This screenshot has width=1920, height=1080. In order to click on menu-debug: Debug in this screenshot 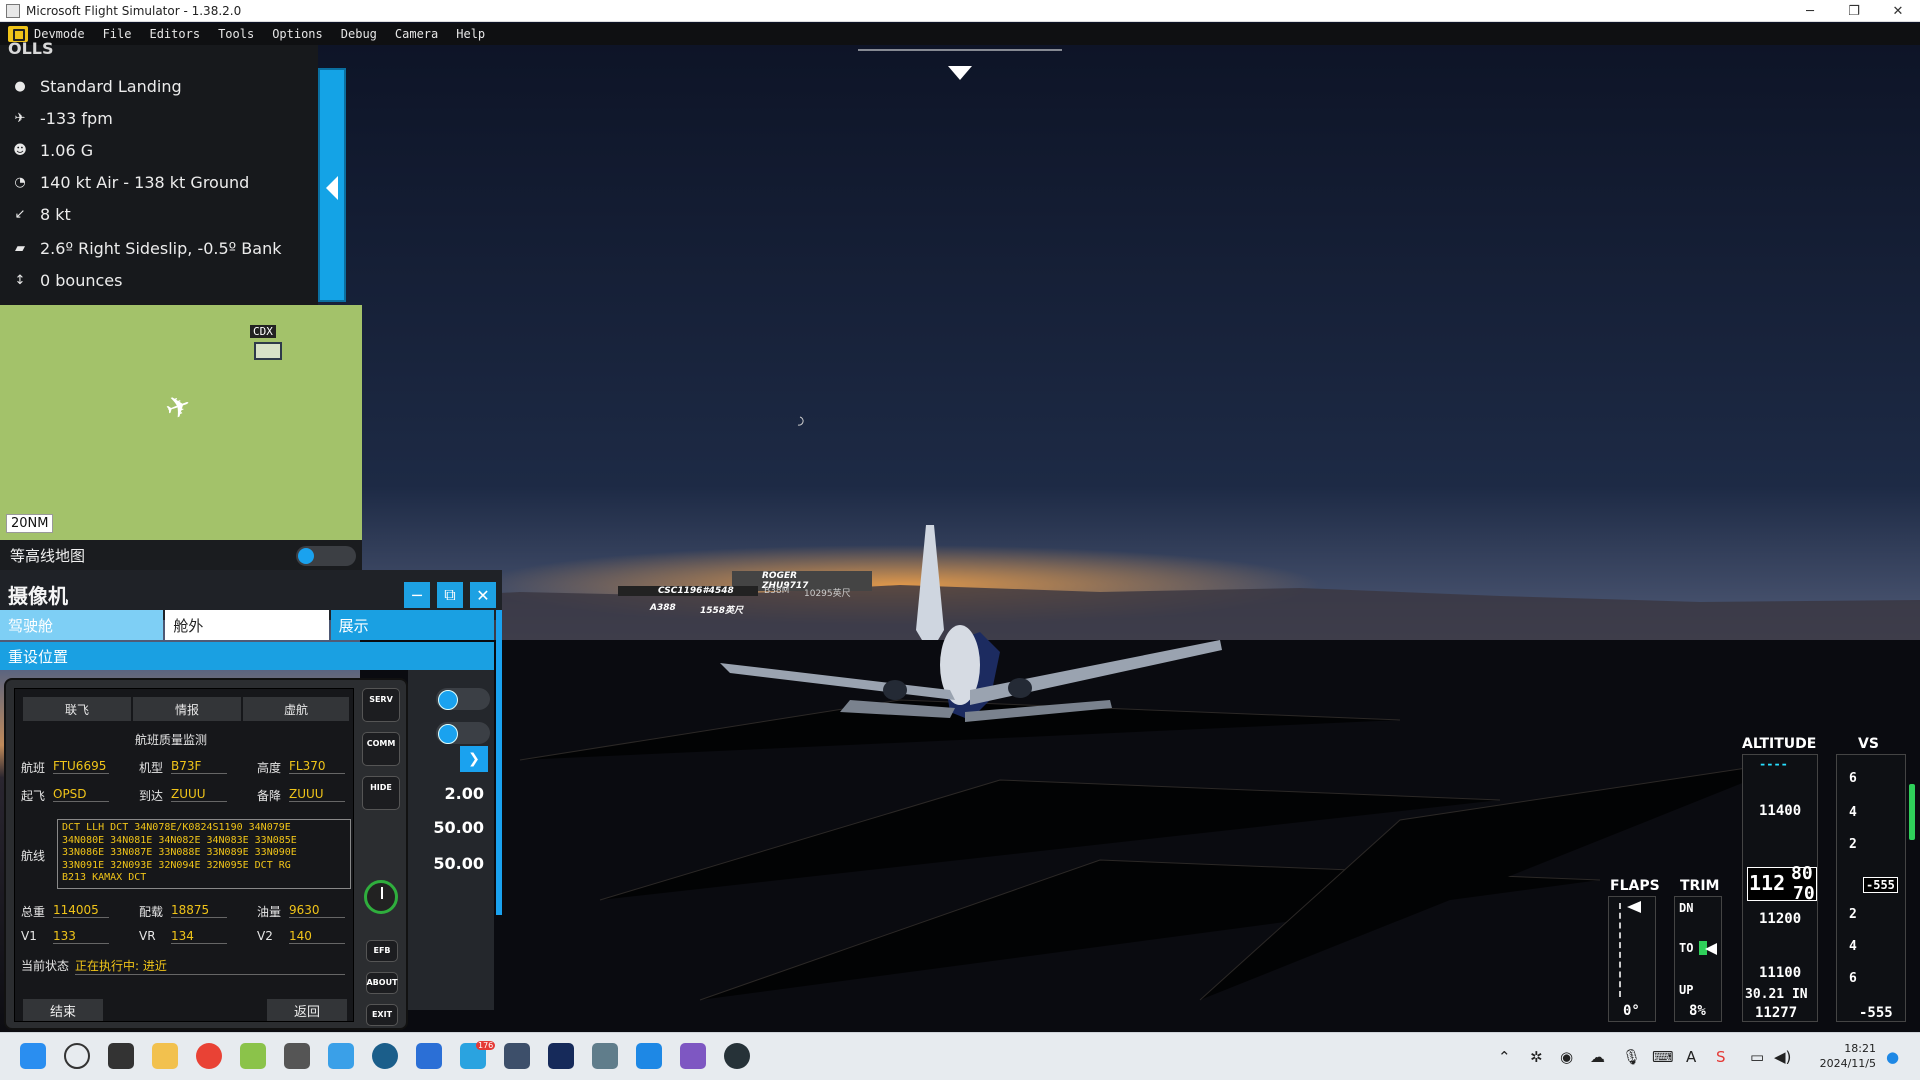, I will do `click(359, 34)`.